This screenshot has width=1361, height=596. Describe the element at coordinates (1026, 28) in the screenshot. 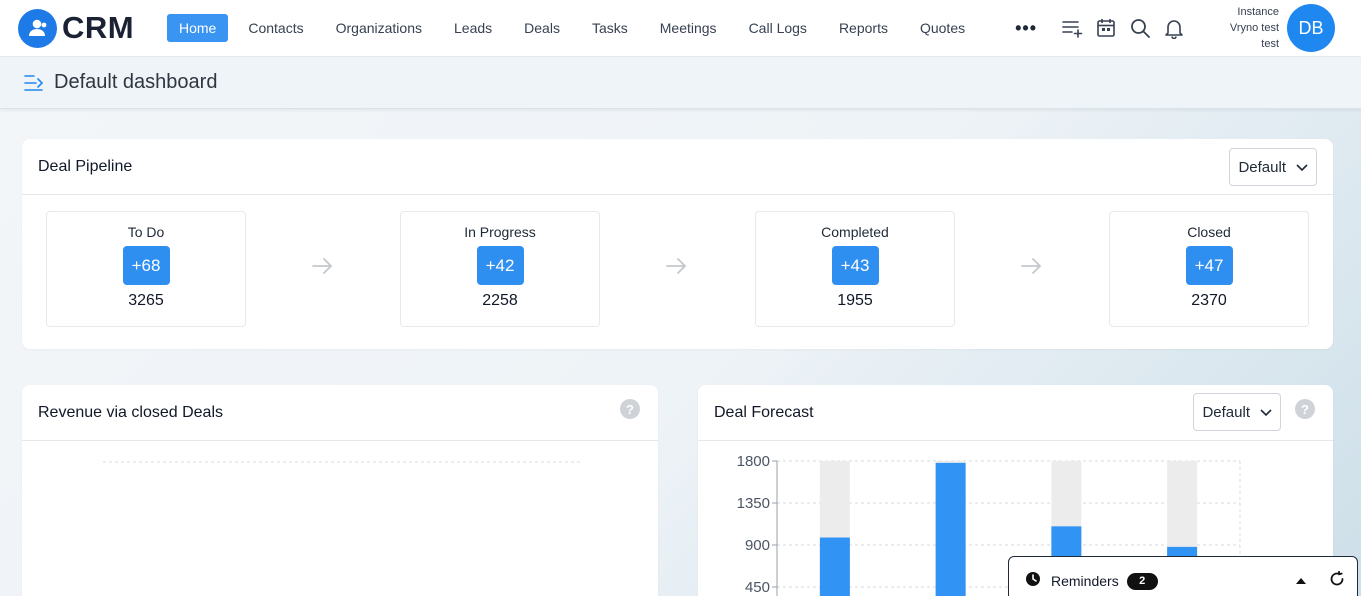

I see `more-menu-icon: •••` at that location.